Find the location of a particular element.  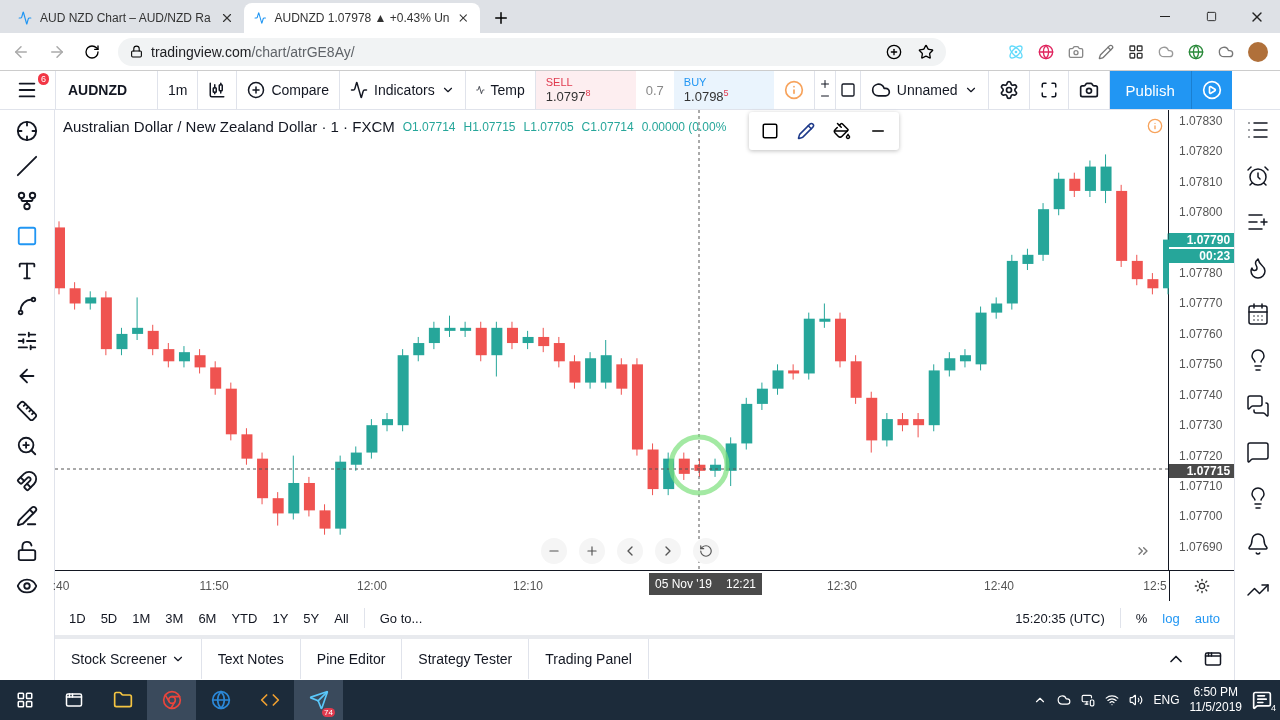

chat-icon is located at coordinates (1257, 452).